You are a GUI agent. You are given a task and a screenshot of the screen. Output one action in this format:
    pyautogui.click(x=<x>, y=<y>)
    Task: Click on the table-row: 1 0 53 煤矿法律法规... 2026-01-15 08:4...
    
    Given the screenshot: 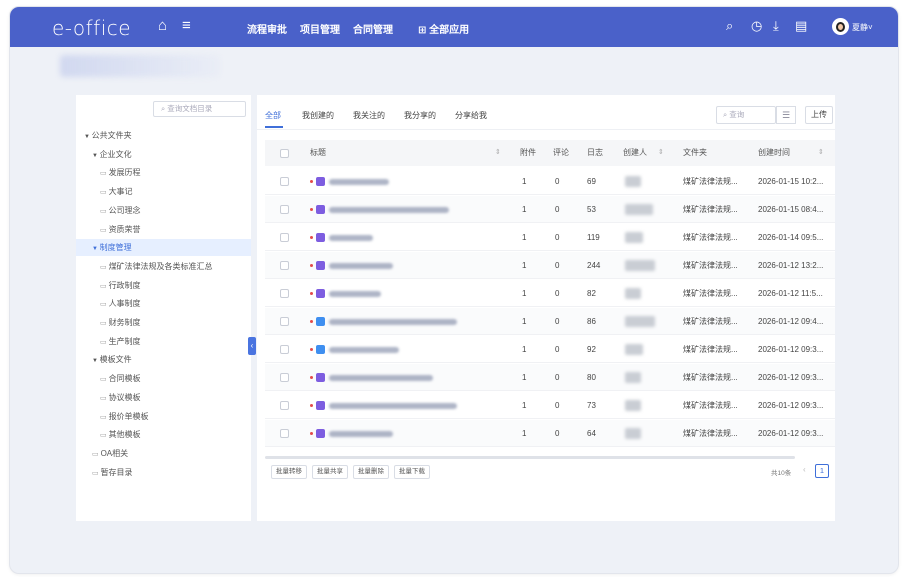 What is the action you would take?
    pyautogui.click(x=550, y=209)
    